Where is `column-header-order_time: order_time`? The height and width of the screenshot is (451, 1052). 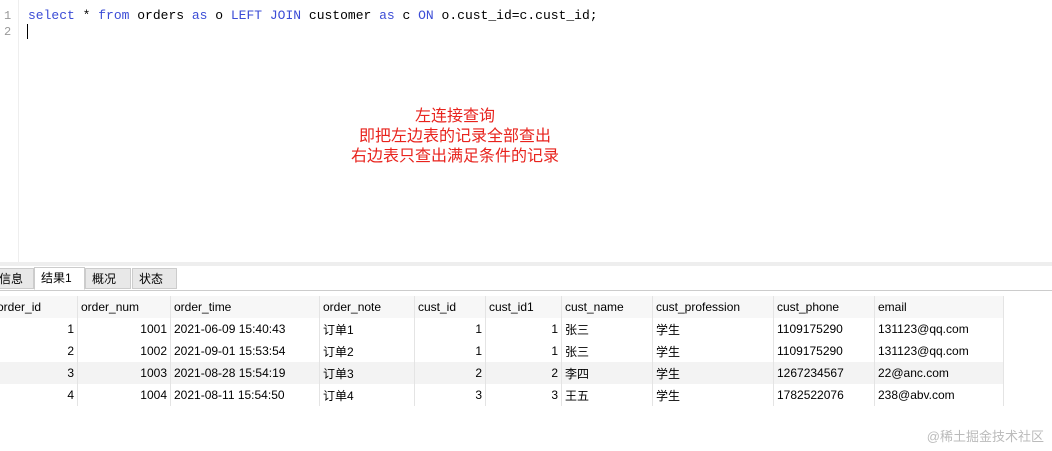 column-header-order_time: order_time is located at coordinates (245, 307).